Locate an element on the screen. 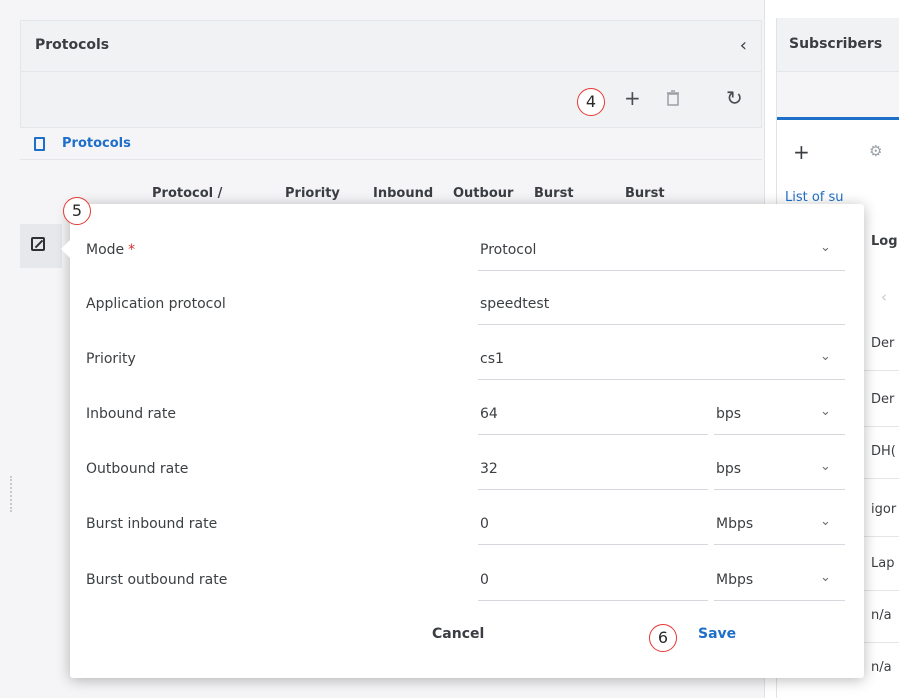 This screenshot has width=899, height=698. burst-inbound-rate-unit-select: Mbps is located at coordinates (734, 524).